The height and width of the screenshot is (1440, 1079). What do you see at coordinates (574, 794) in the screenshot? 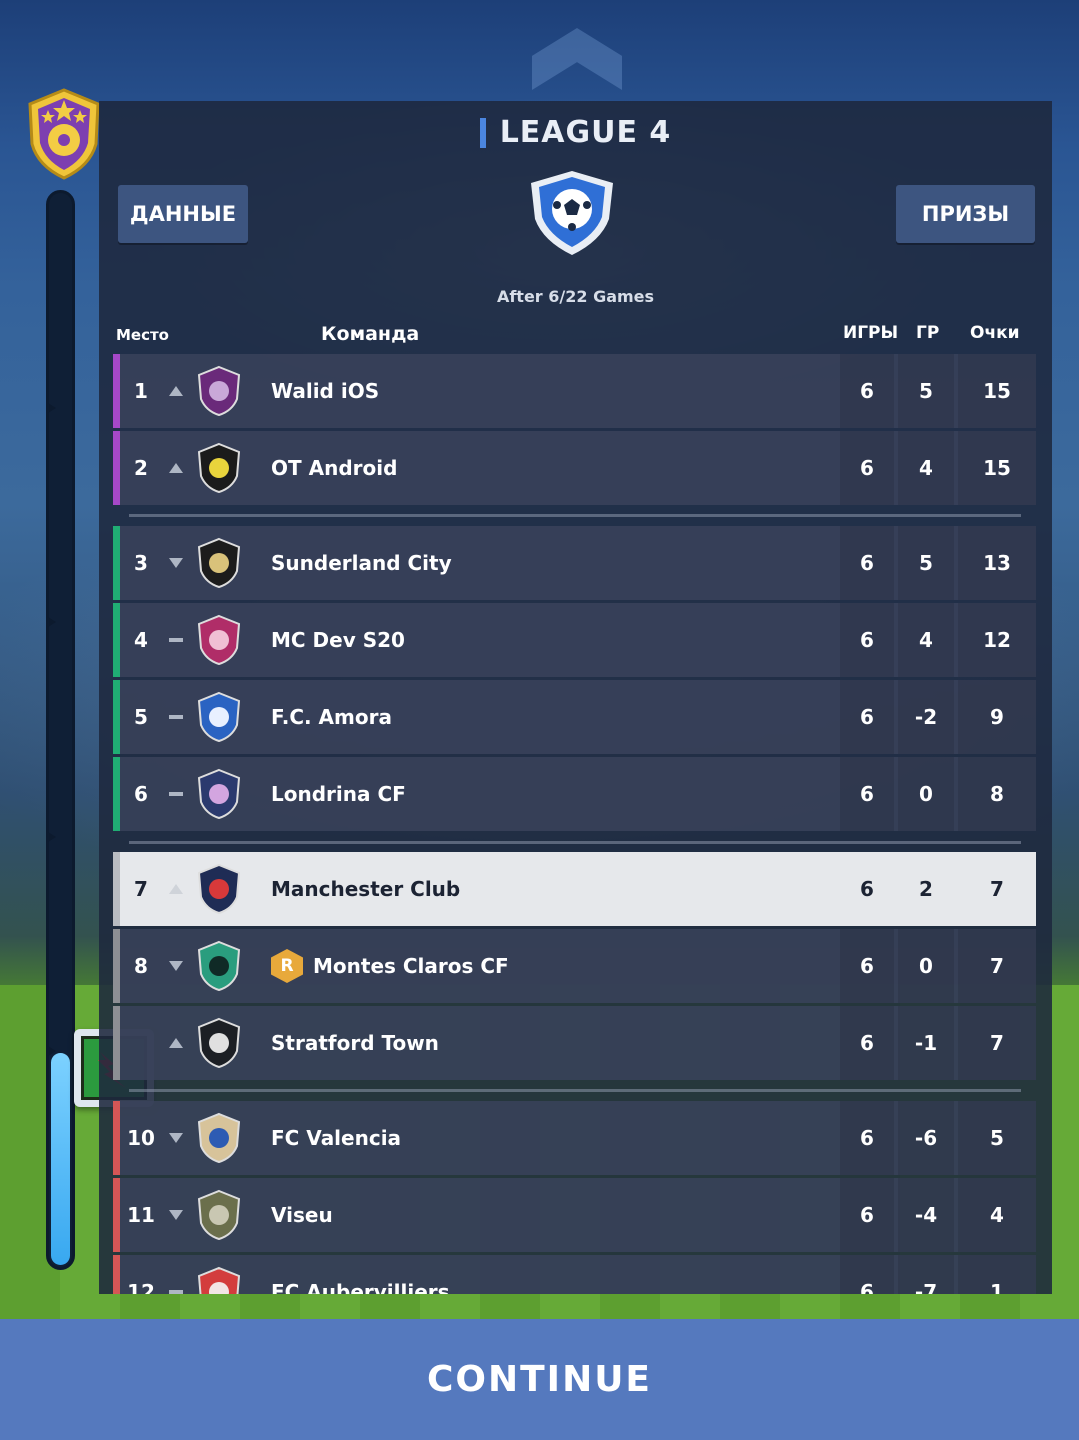
I see `table-row: 6 Londrina CF 6 0 8` at bounding box center [574, 794].